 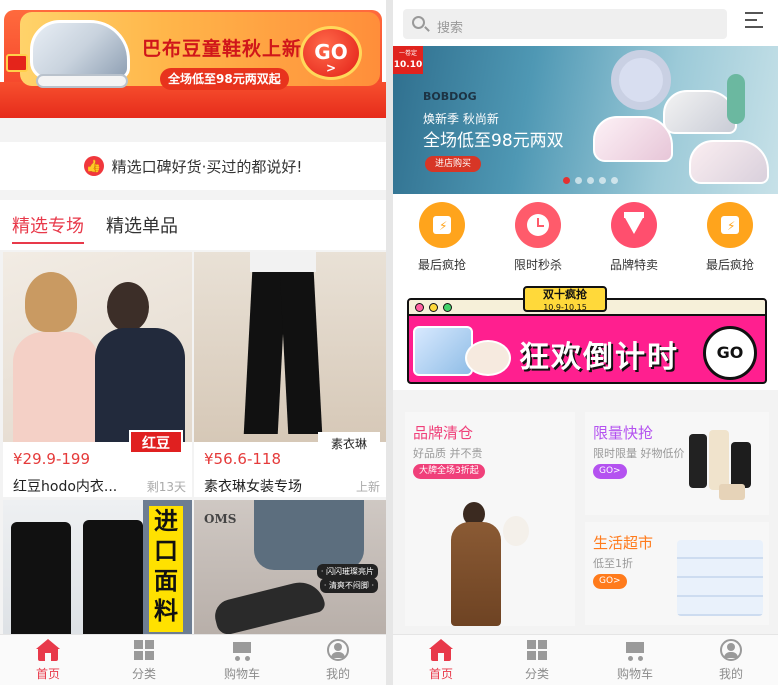 What do you see at coordinates (585, 120) in the screenshot?
I see `hero-banner: 一卷定 10.10 BOBDOG 焕新季 秋尚新 全场低至98元两双 进店购买` at bounding box center [585, 120].